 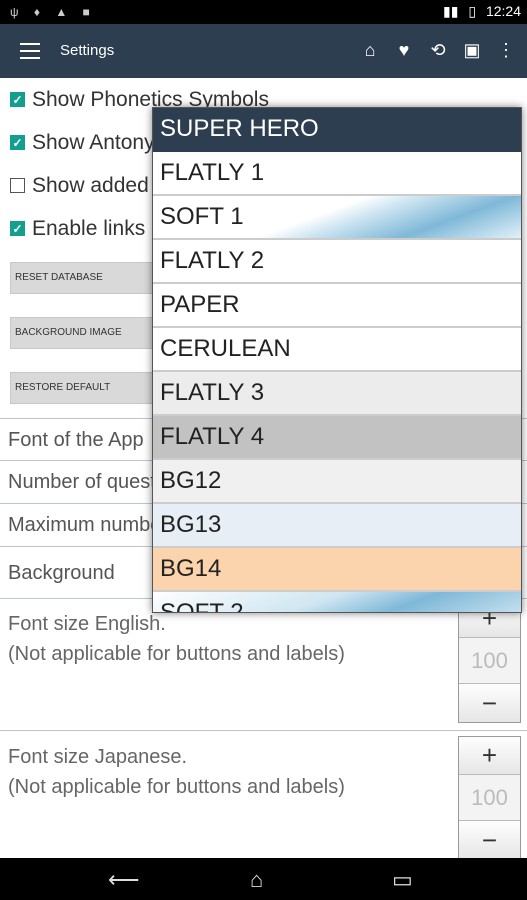 What do you see at coordinates (402, 880) in the screenshot?
I see `recents-icon: ▭` at bounding box center [402, 880].